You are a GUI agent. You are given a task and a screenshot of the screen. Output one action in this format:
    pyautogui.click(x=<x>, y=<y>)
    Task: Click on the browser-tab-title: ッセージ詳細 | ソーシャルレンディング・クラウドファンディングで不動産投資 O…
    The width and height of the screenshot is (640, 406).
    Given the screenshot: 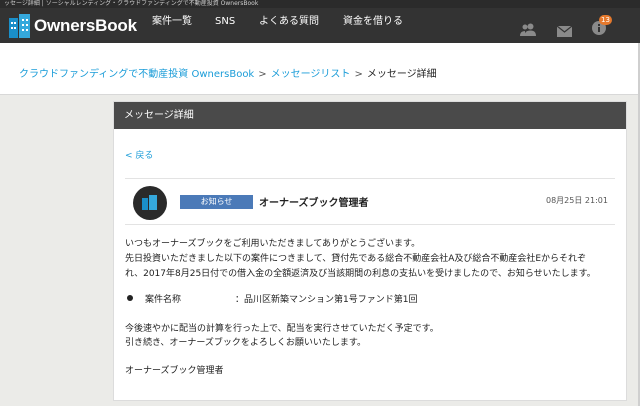 What is the action you would take?
    pyautogui.click(x=320, y=4)
    